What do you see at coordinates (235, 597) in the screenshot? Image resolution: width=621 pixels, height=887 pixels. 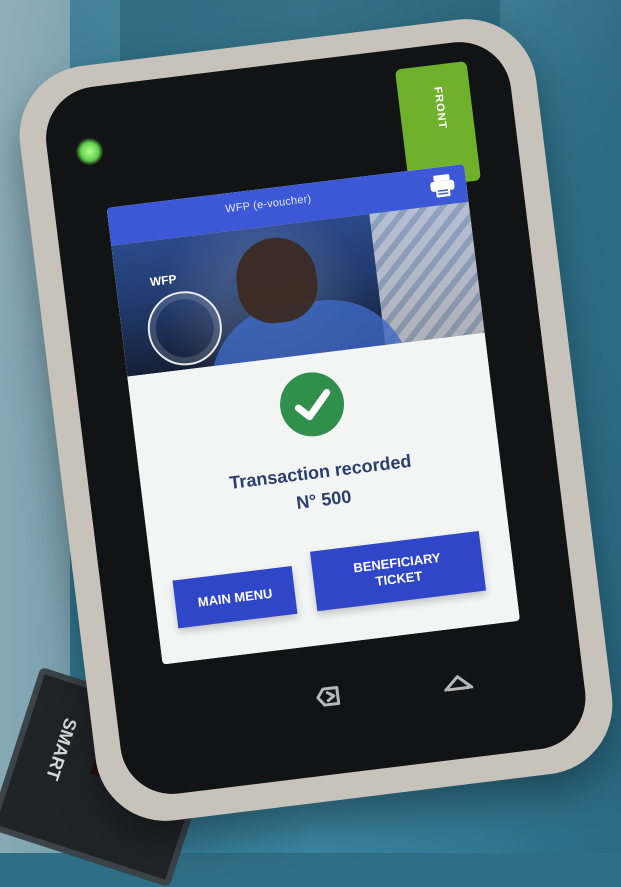 I see `main-menu-button: MAIN MENU` at bounding box center [235, 597].